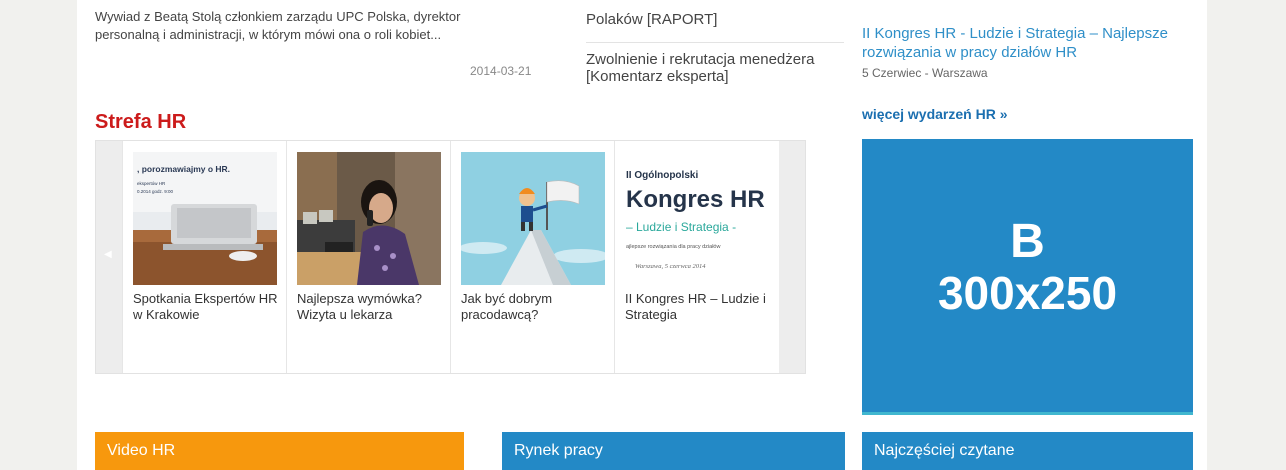  What do you see at coordinates (108, 254) in the screenshot?
I see `chevron-left-icon: ◀` at bounding box center [108, 254].